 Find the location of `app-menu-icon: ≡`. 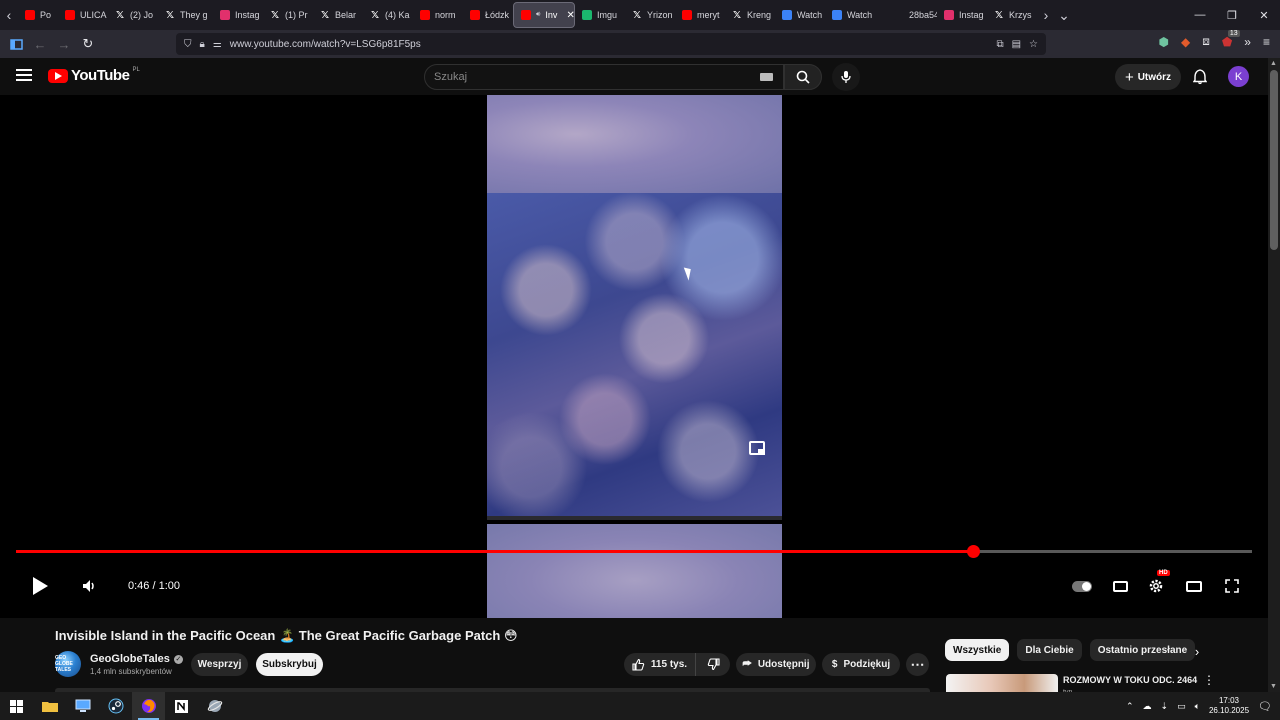

app-menu-icon: ≡ is located at coordinates (1266, 42).